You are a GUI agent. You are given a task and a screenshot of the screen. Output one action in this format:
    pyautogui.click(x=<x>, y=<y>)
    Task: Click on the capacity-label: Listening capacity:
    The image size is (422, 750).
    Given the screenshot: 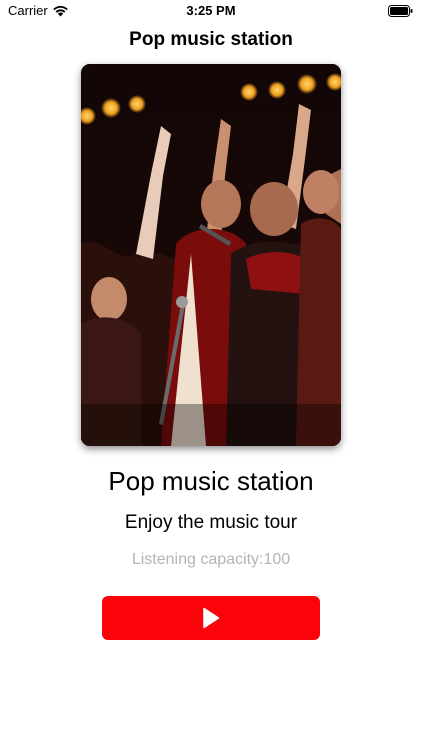 What is the action you would take?
    pyautogui.click(x=197, y=559)
    